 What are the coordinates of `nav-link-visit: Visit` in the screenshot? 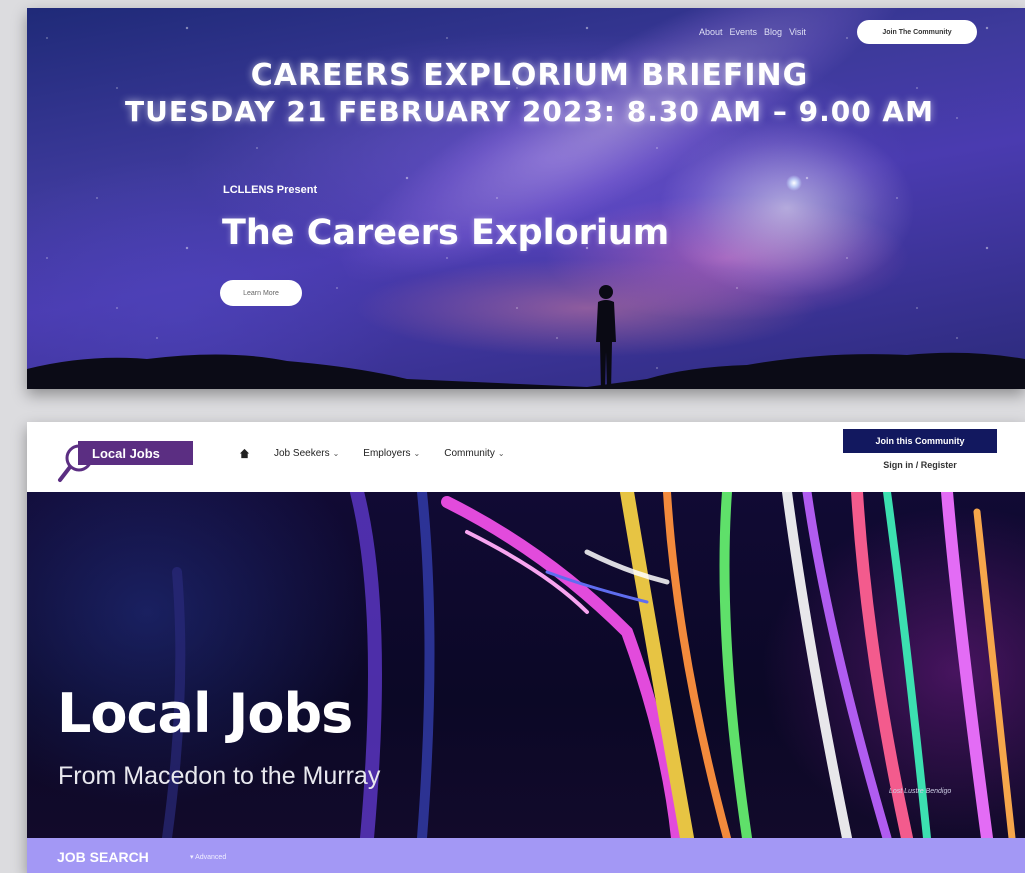 It's located at (797, 32).